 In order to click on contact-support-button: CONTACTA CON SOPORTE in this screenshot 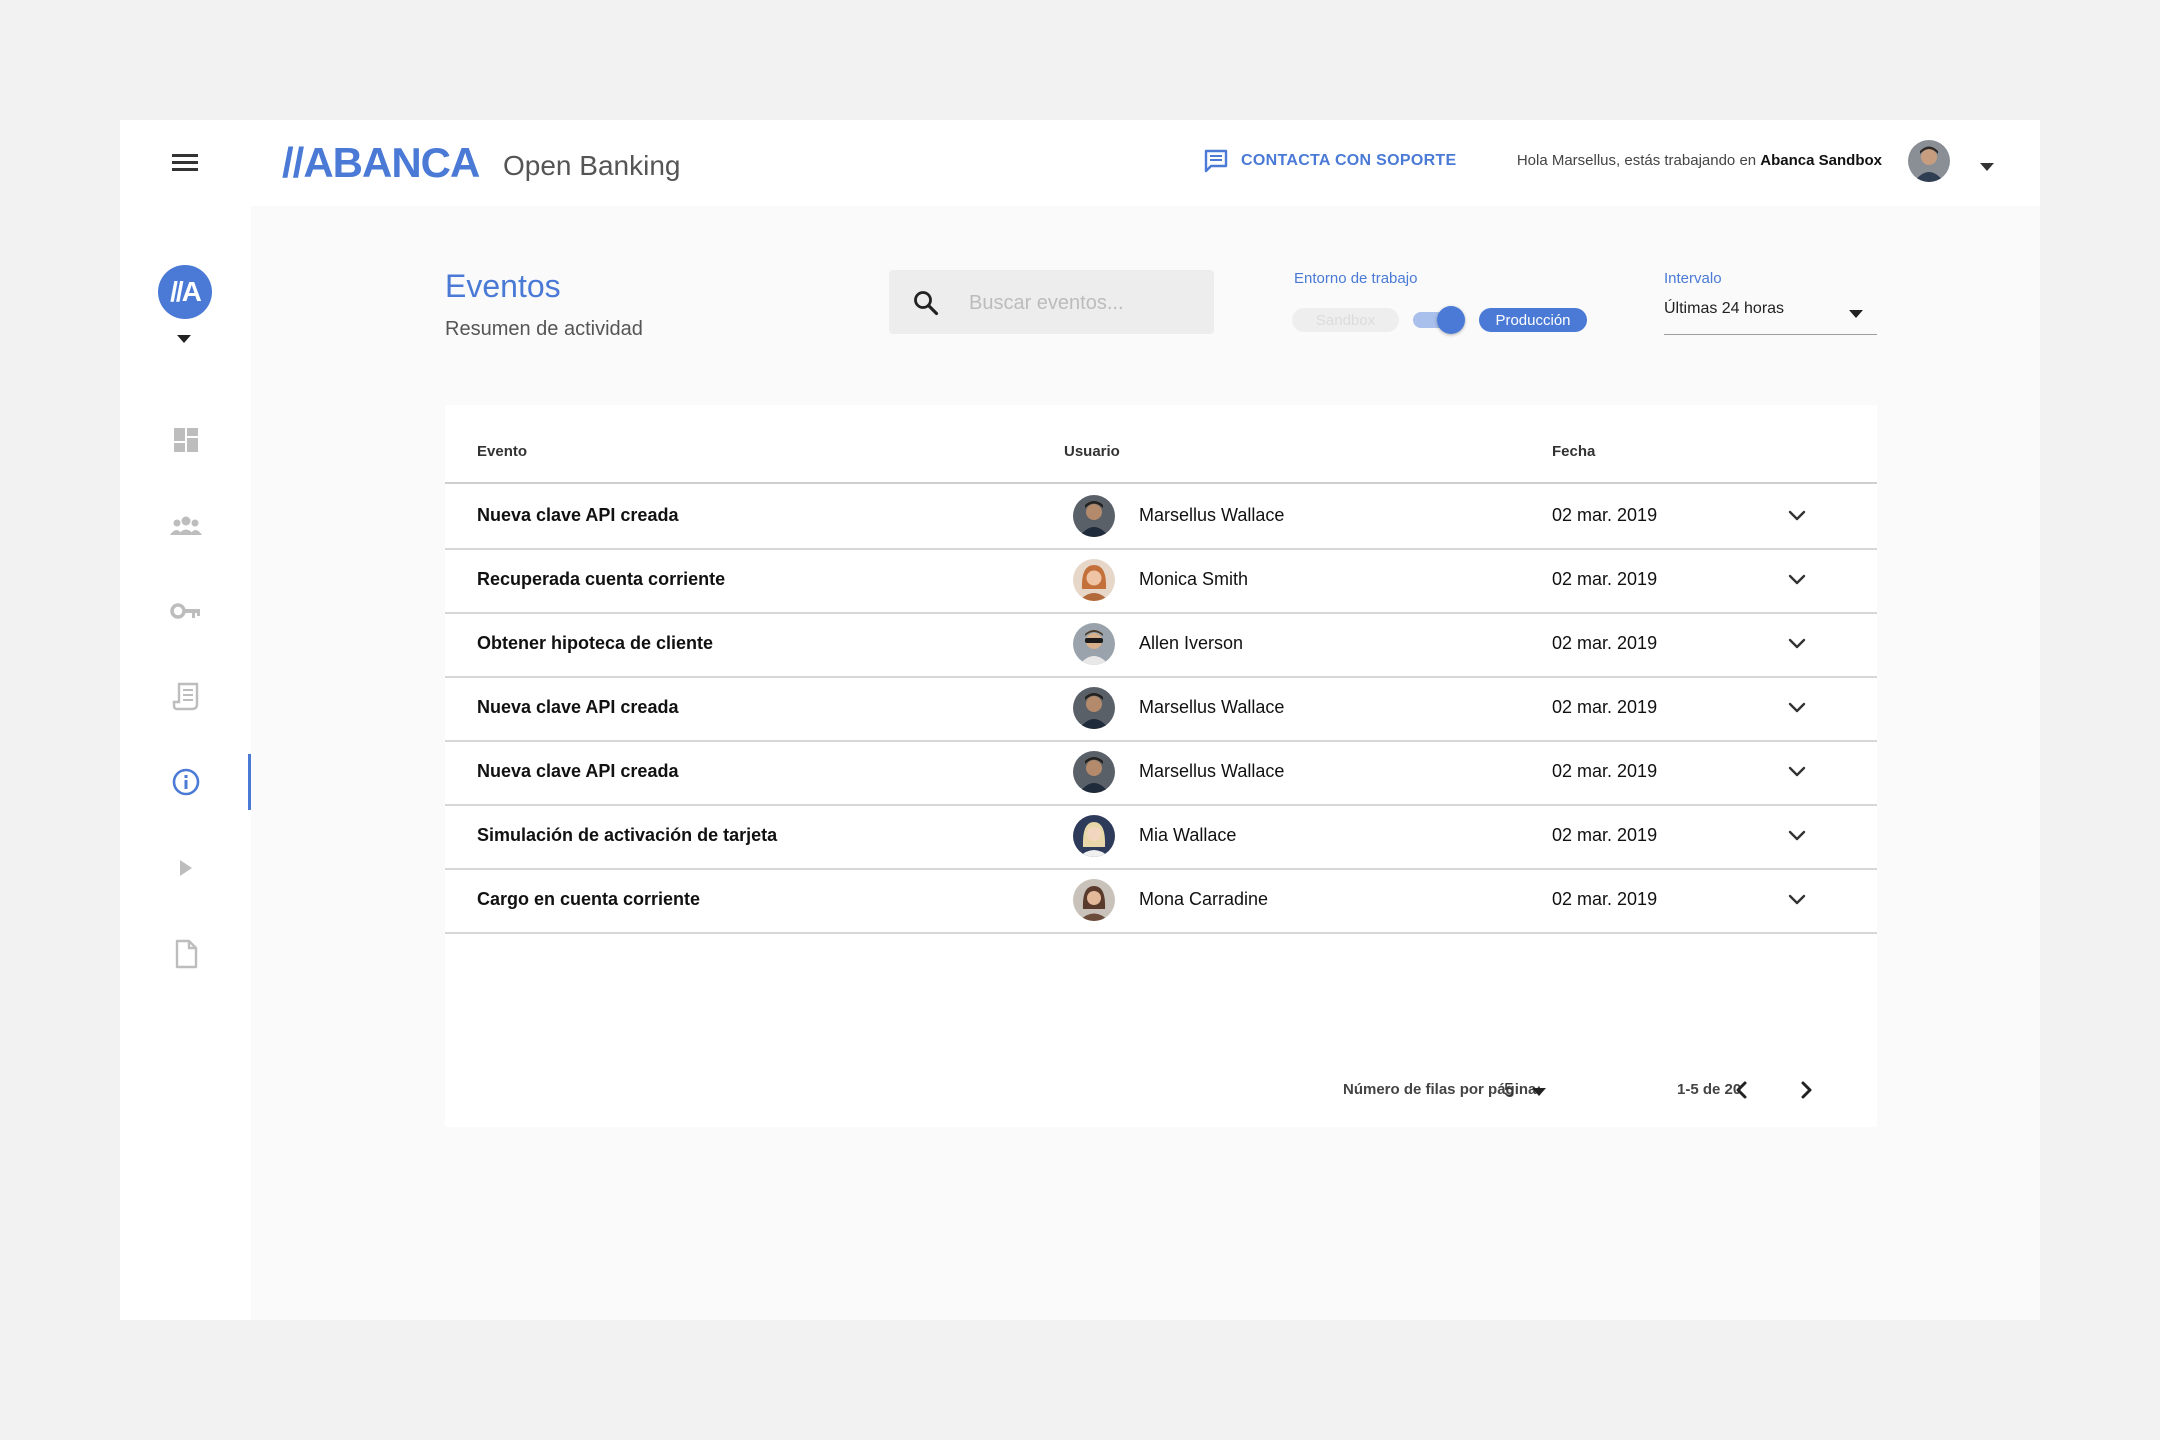, I will do `click(1329, 161)`.